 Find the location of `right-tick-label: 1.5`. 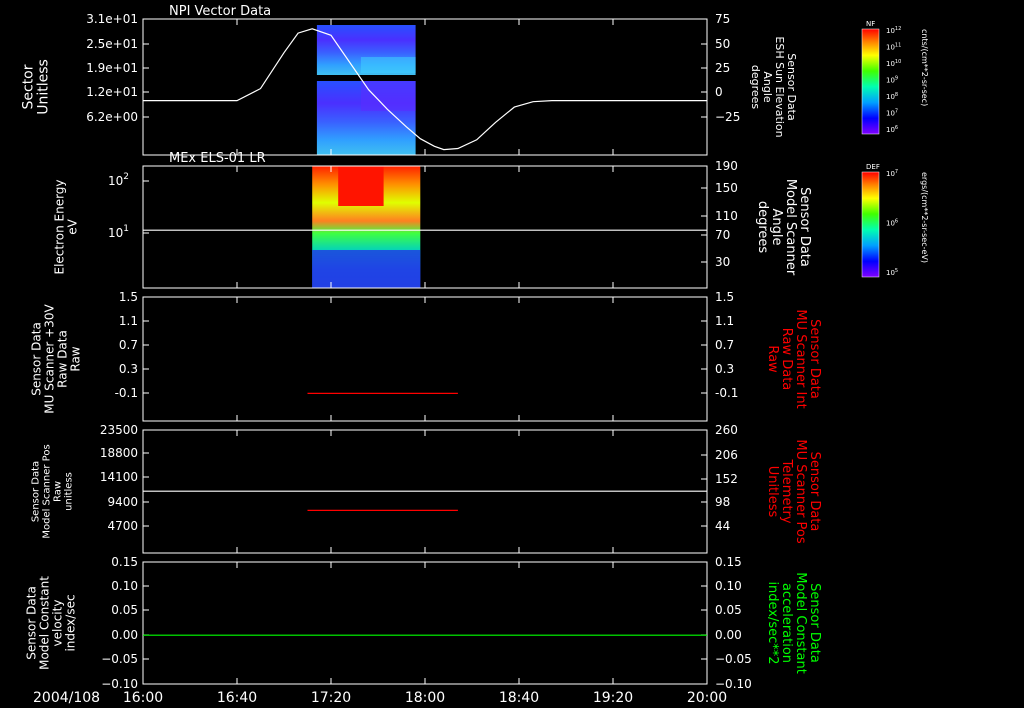

right-tick-label: 1.5 is located at coordinates (724, 297).